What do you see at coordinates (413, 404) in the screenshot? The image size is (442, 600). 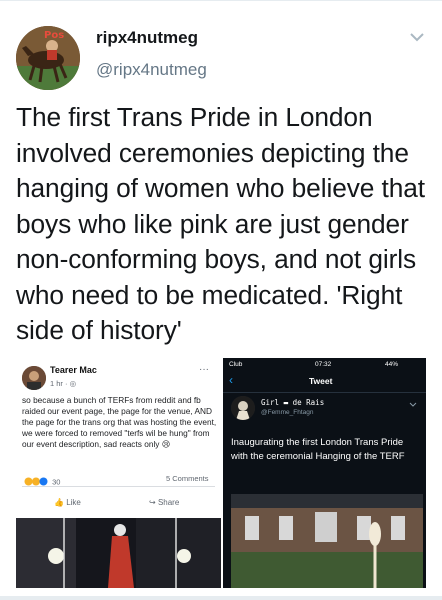 I see `quoted-chevron-icon` at bounding box center [413, 404].